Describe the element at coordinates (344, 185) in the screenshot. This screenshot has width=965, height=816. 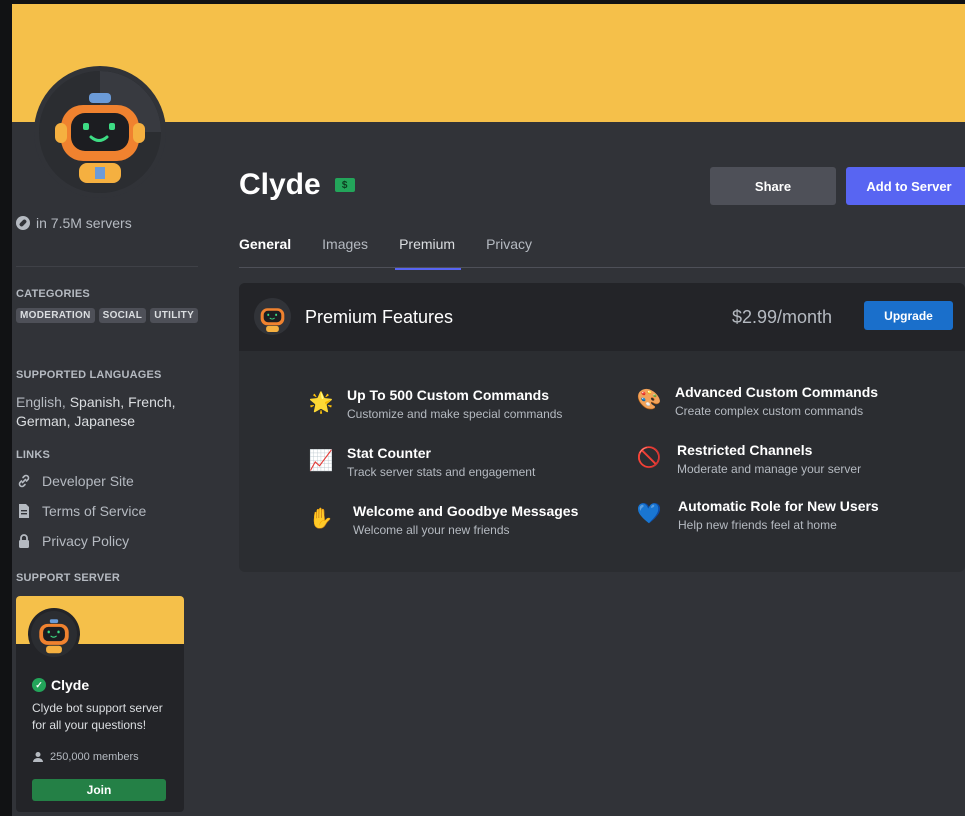
I see `premium-ticket-icon: $` at that location.